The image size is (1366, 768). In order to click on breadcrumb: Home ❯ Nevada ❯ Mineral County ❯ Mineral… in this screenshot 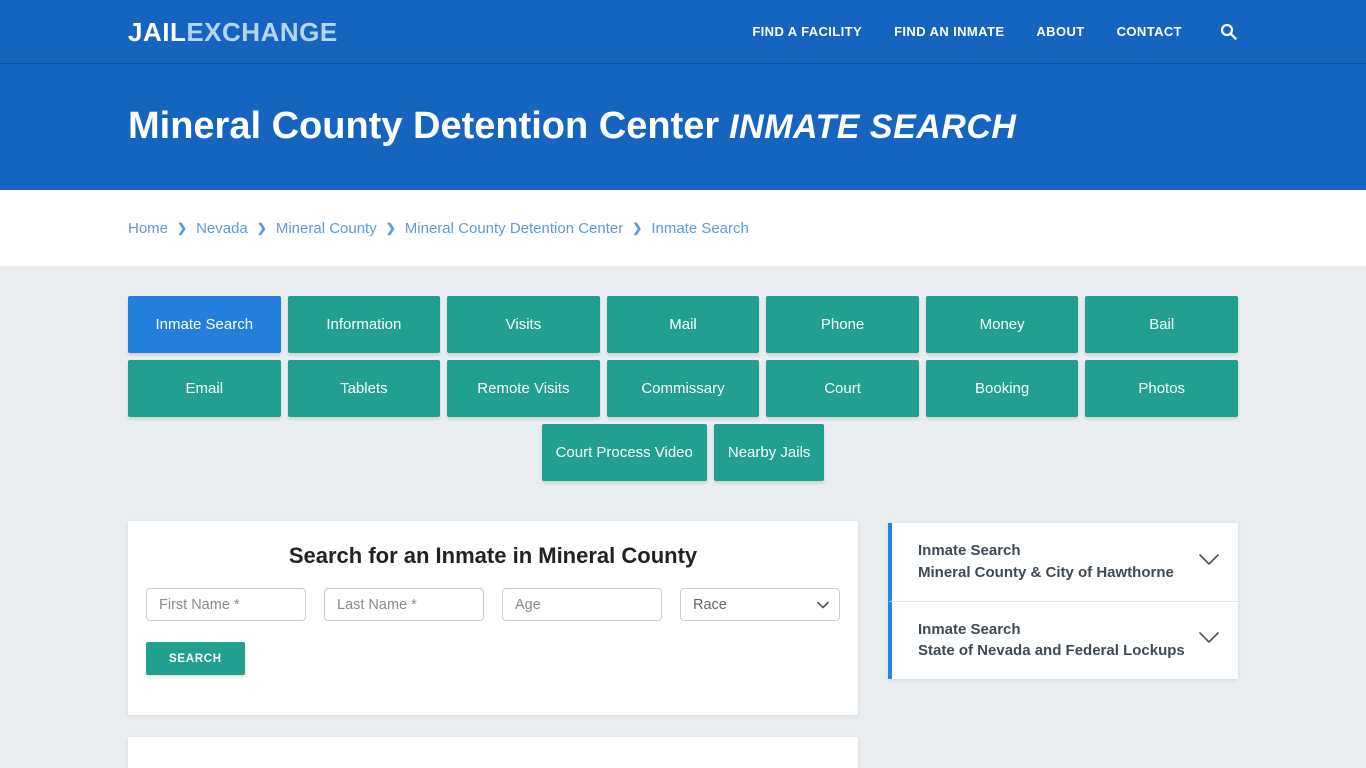, I will do `click(438, 228)`.